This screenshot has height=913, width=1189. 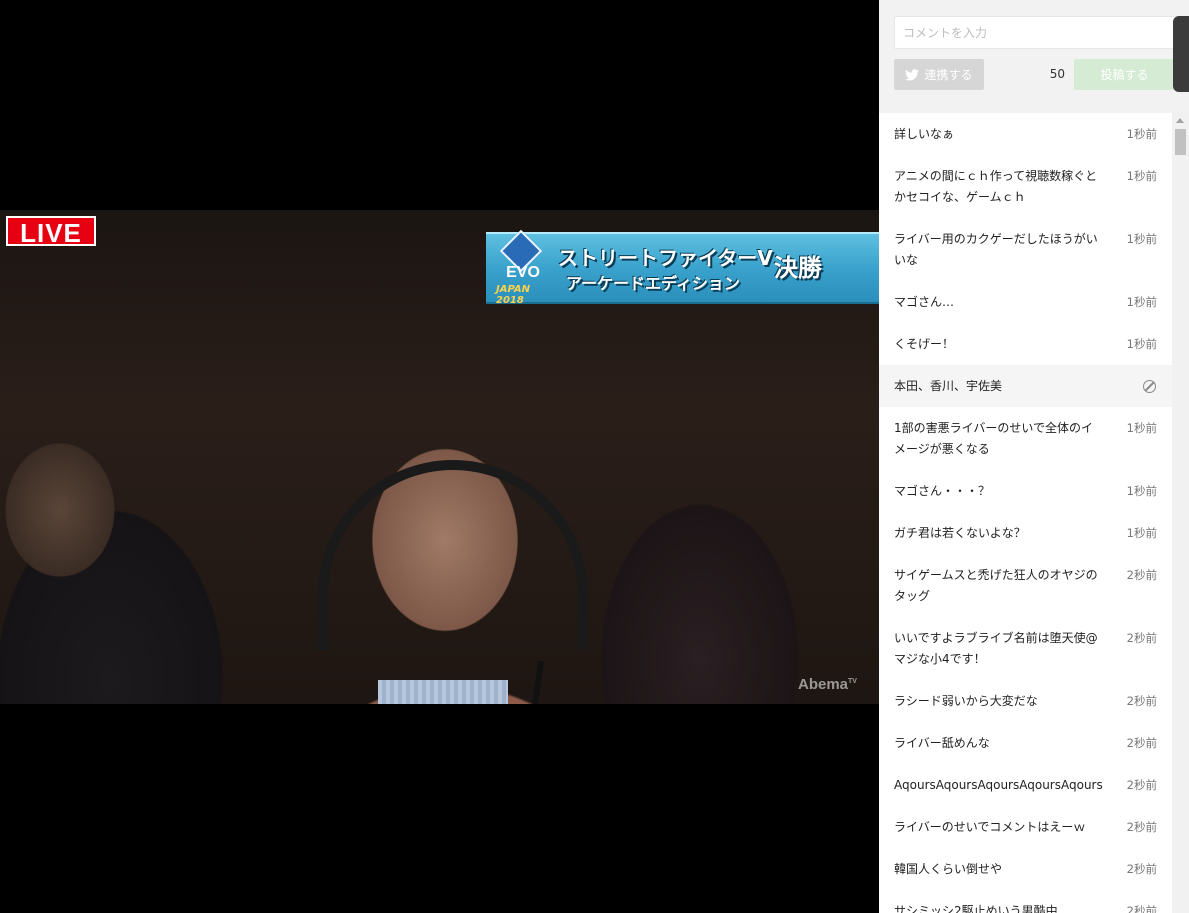 What do you see at coordinates (996, 249) in the screenshot?
I see `comment-text: ライバー用のカクゲーだしたほうがいいな` at bounding box center [996, 249].